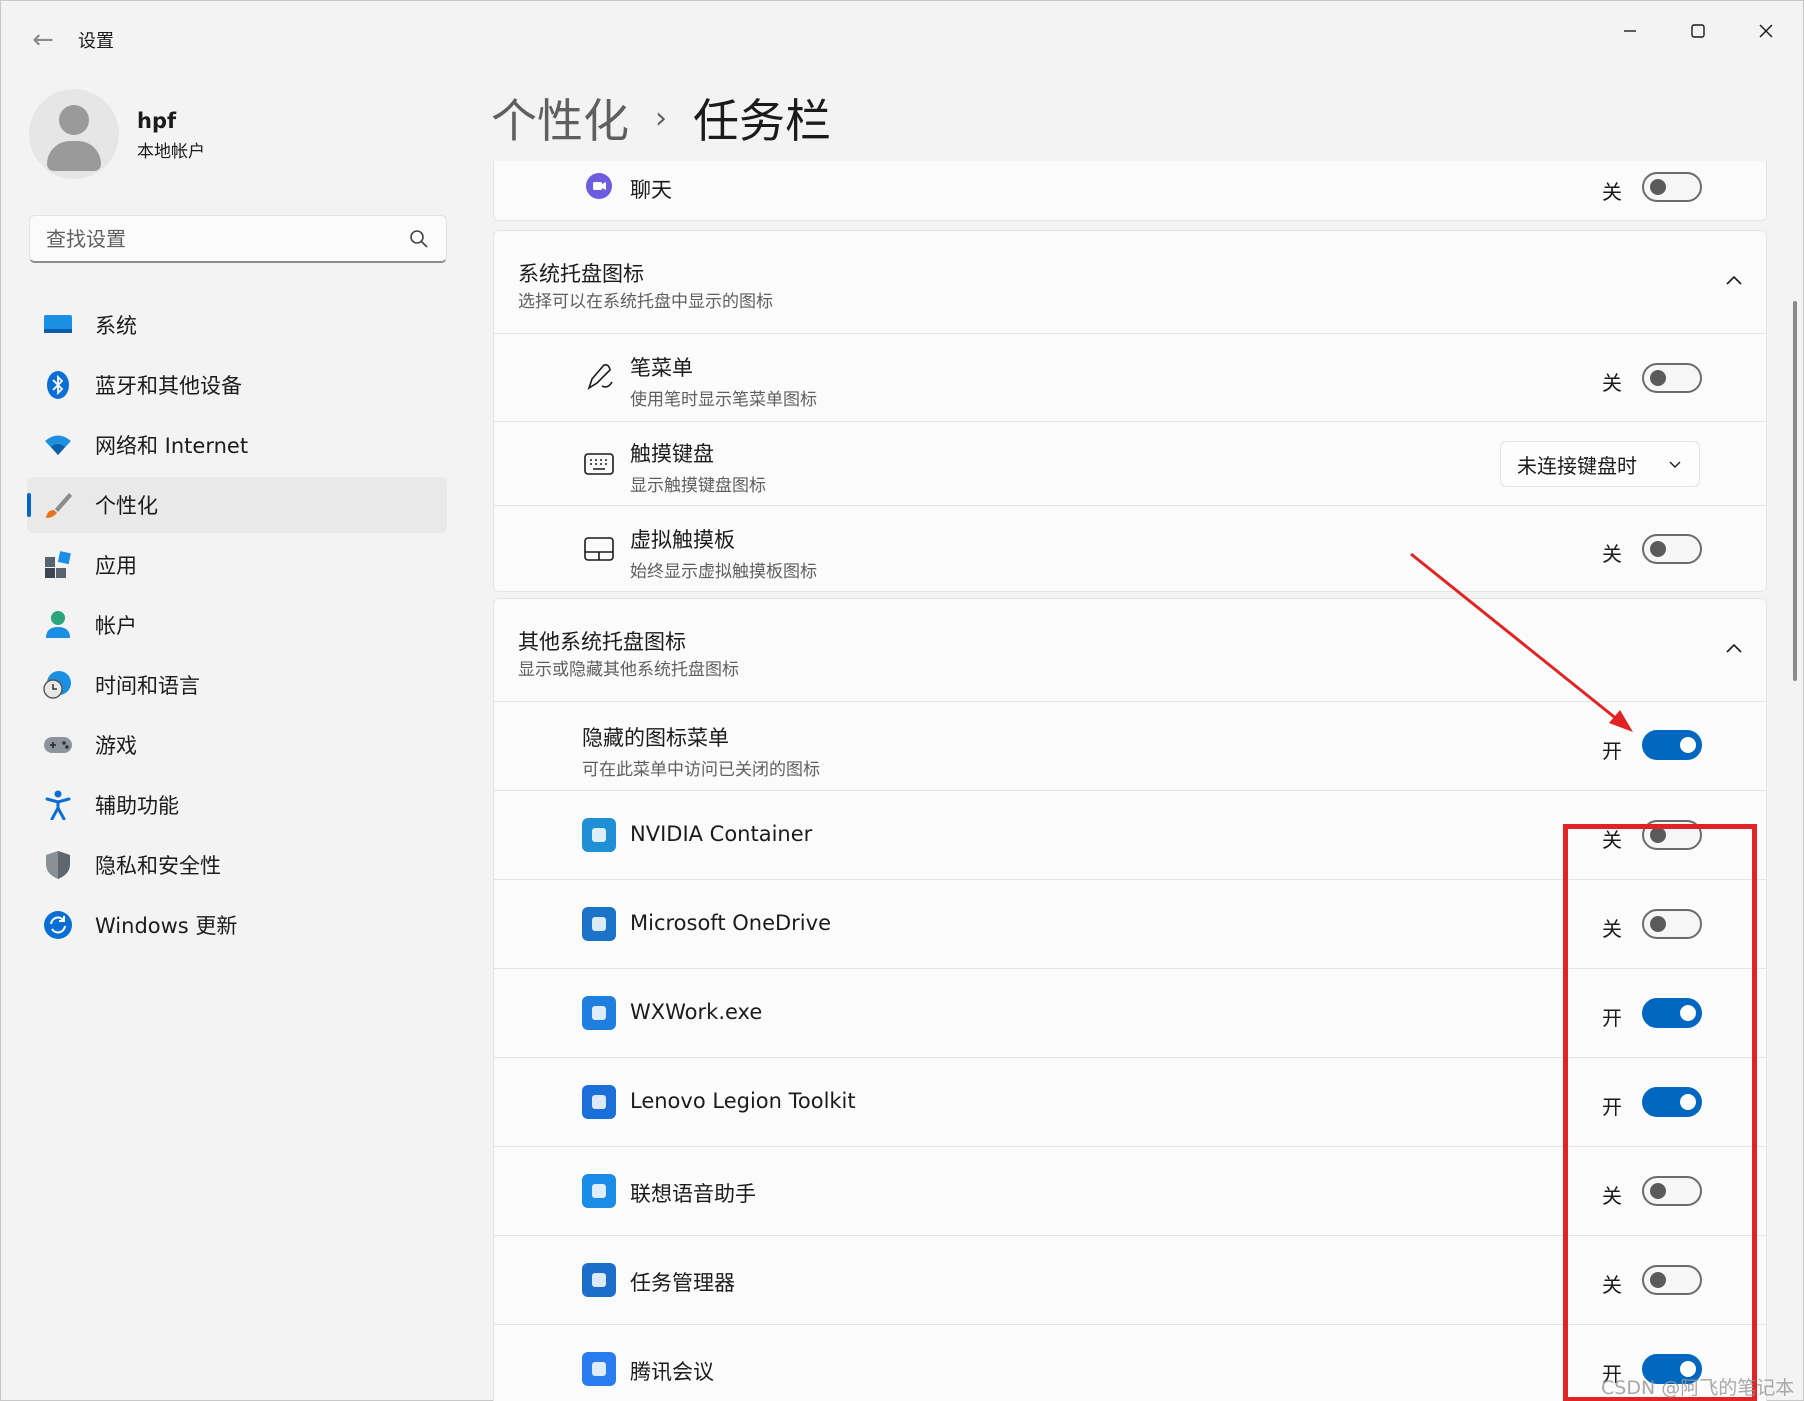  What do you see at coordinates (599, 549) in the screenshot?
I see `touchpad-icon` at bounding box center [599, 549].